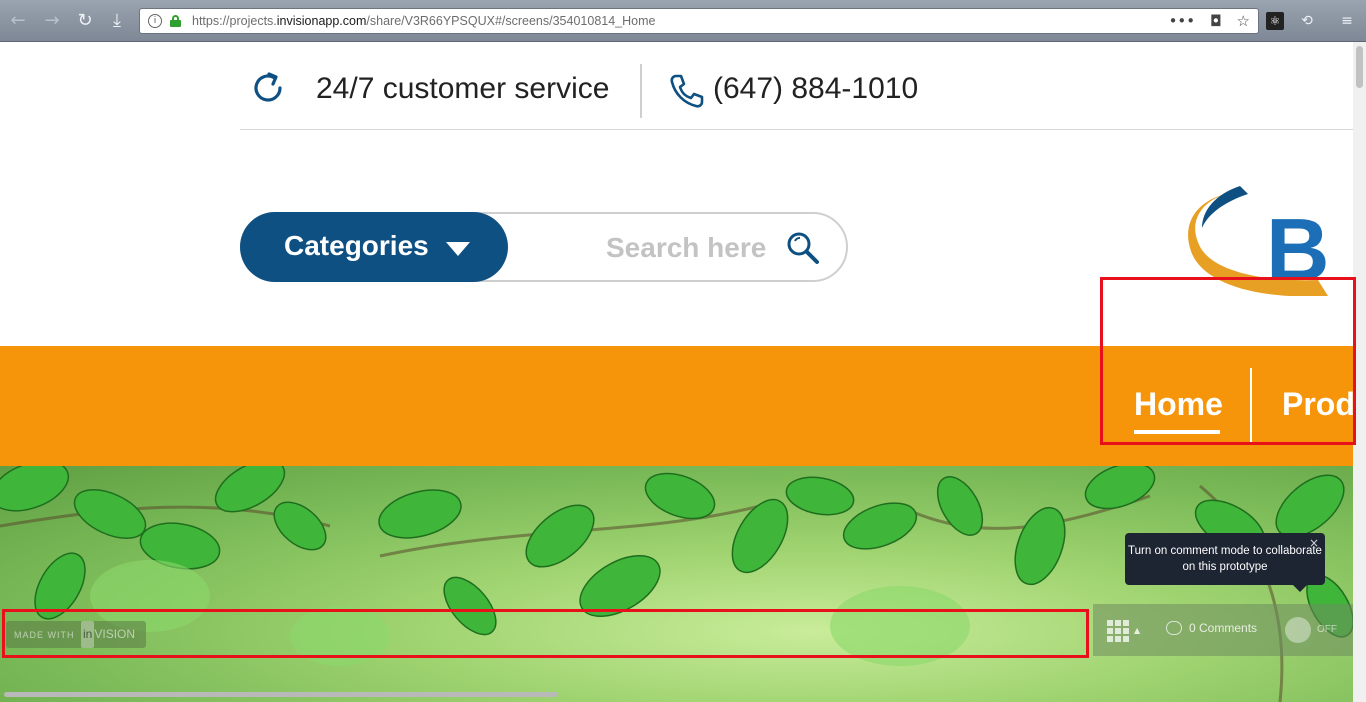 The height and width of the screenshot is (702, 1366). Describe the element at coordinates (1313, 630) in the screenshot. I see `comment-mode-toggle: OFF` at that location.